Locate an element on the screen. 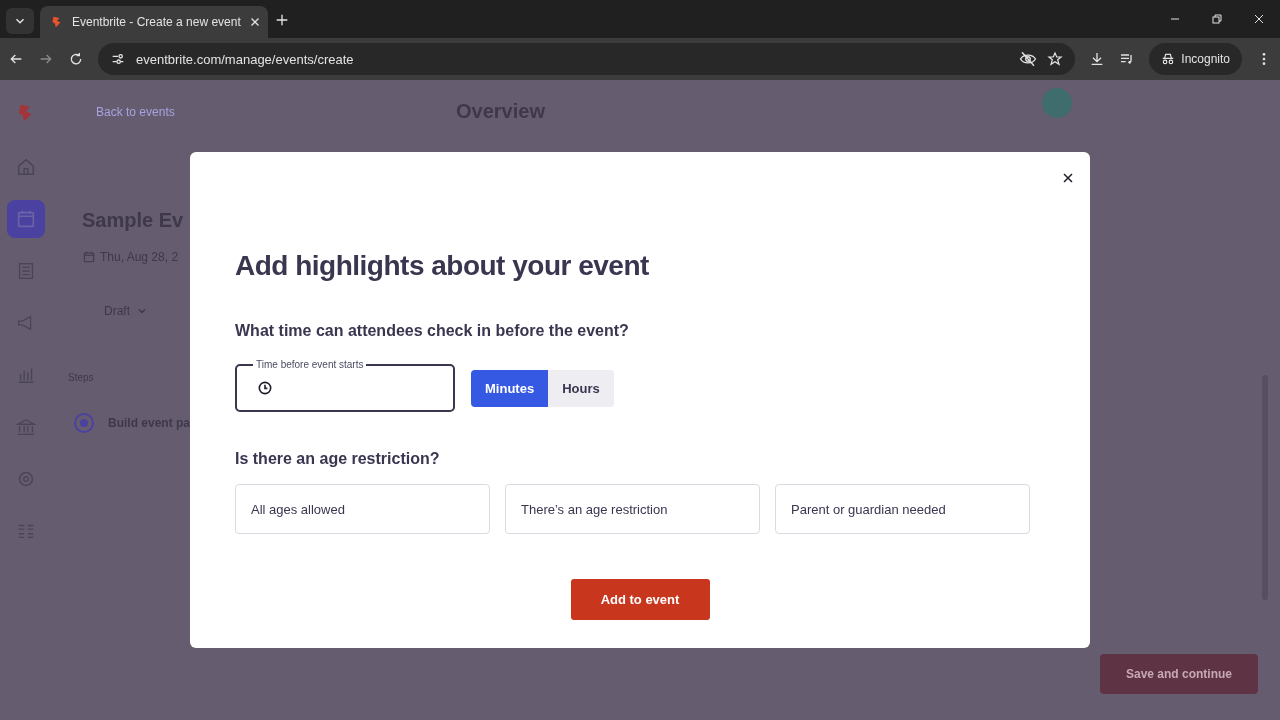  address-bar: eventbrite.com/manage/events/create is located at coordinates (587, 59).